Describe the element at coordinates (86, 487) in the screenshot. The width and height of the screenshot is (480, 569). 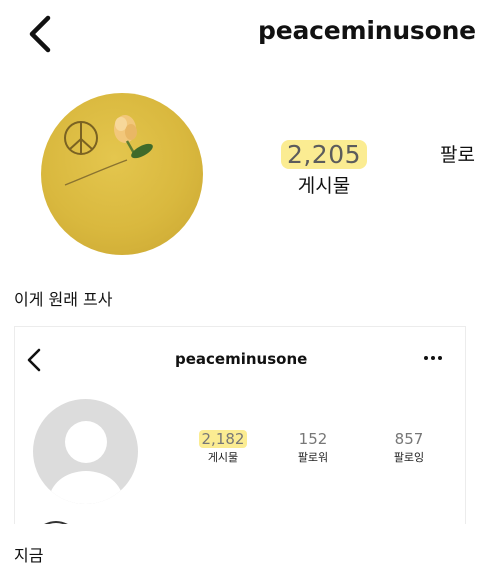
I see `avatar-body-silhouette` at that location.